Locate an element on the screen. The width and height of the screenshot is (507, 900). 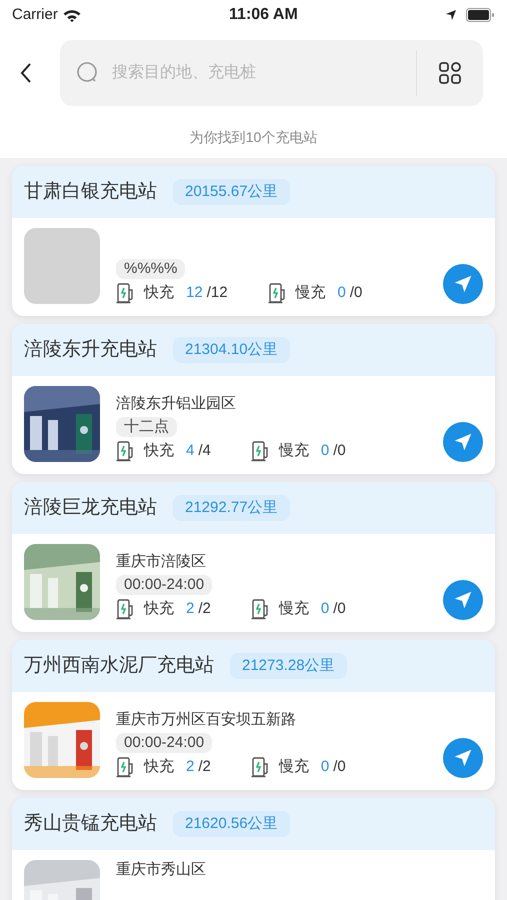
station-name: 秀山贵锰充电站 is located at coordinates (90, 824).